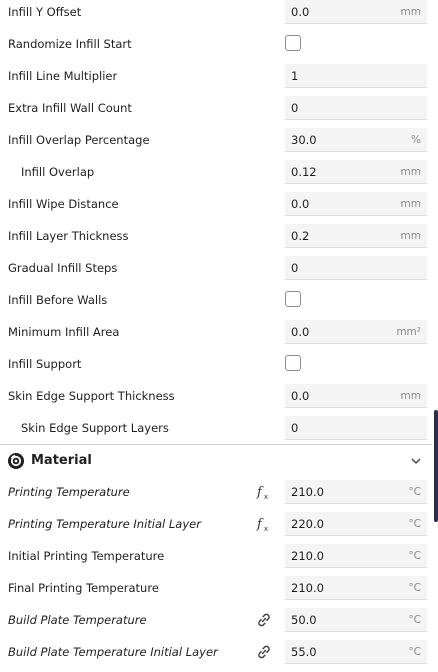  Describe the element at coordinates (356, 236) in the screenshot. I see `value-field: 0.2 mm` at that location.